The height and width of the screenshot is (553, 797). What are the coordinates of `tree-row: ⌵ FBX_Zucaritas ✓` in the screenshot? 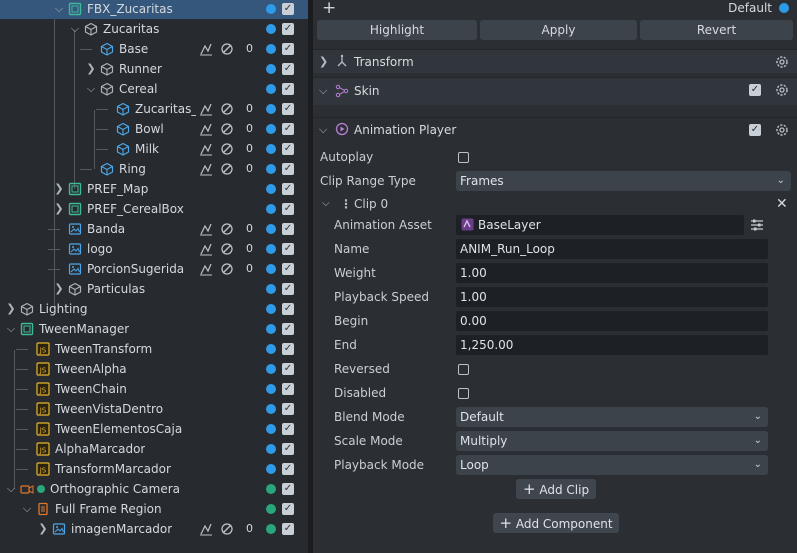 It's located at (154, 9).